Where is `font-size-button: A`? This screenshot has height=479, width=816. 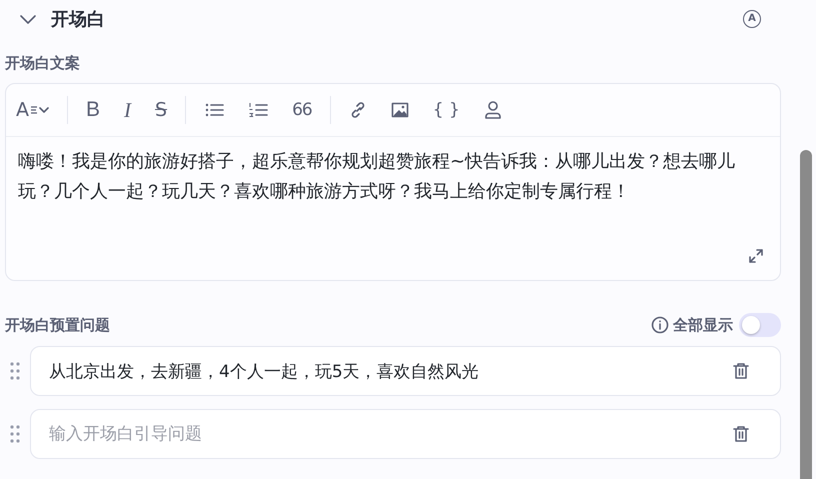
font-size-button: A is located at coordinates (32, 110).